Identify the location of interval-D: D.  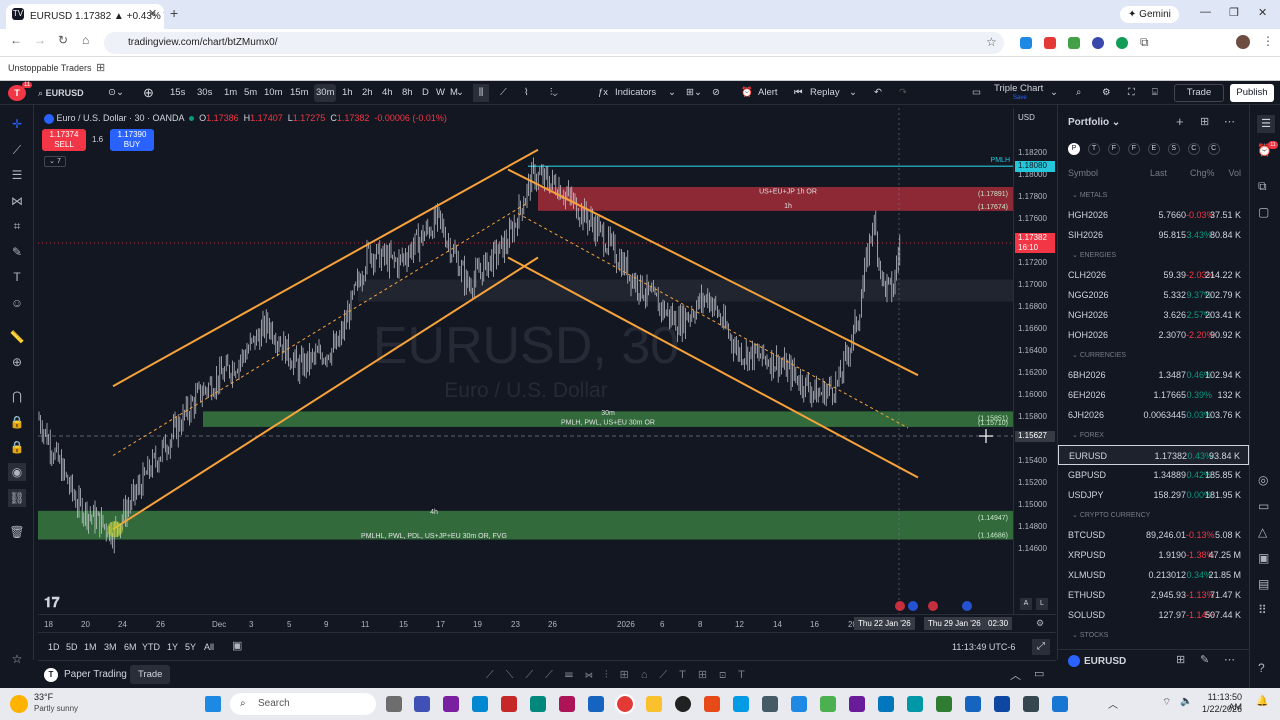
(425, 93).